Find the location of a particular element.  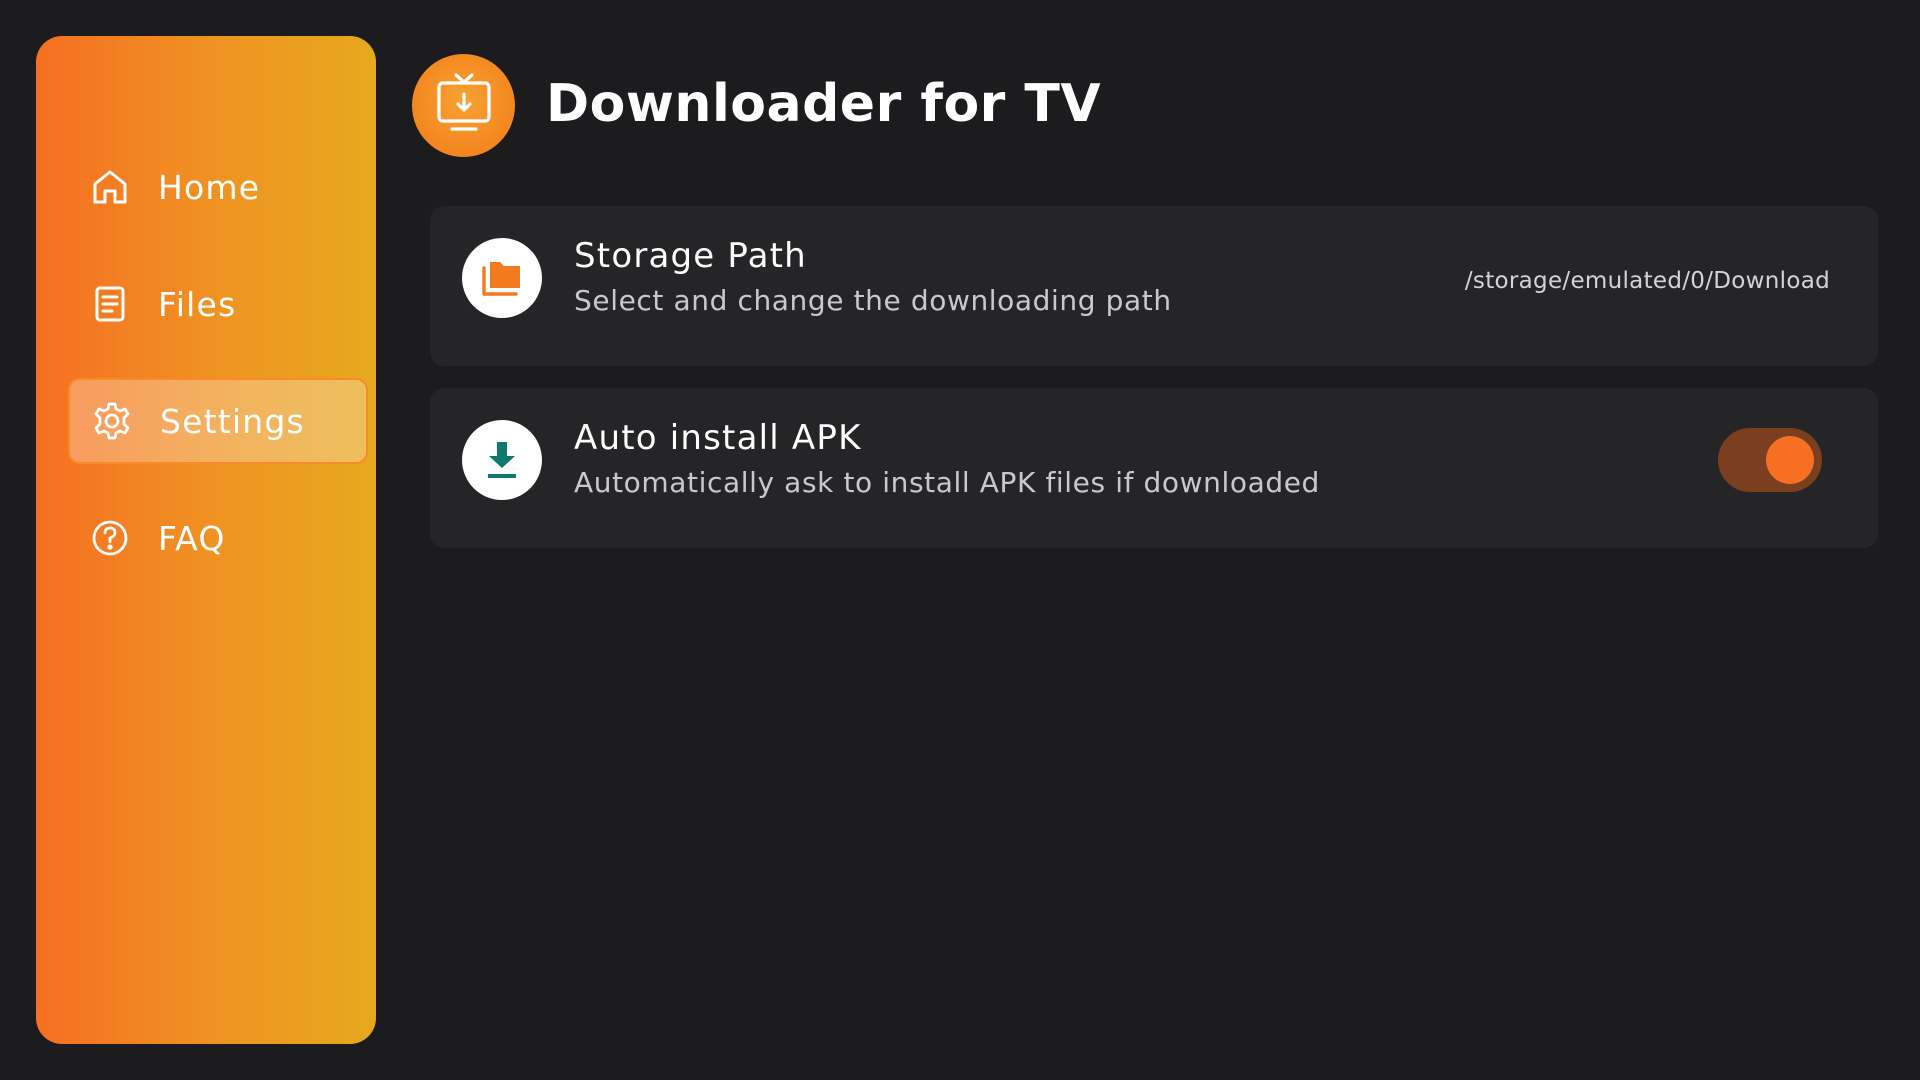

auto-install-toggle is located at coordinates (1770, 460).